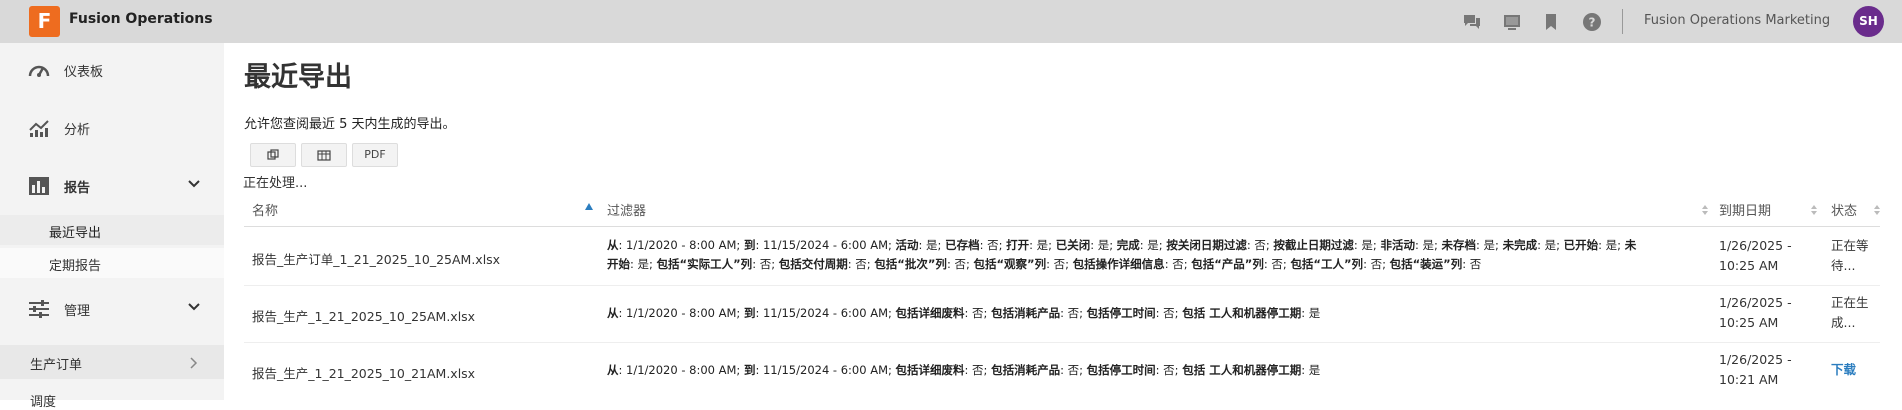 The image size is (1902, 410). Describe the element at coordinates (363, 315) in the screenshot. I see `table-row-2-name: 报告_生产_1_21_2025_10_25AM.xlsx` at that location.